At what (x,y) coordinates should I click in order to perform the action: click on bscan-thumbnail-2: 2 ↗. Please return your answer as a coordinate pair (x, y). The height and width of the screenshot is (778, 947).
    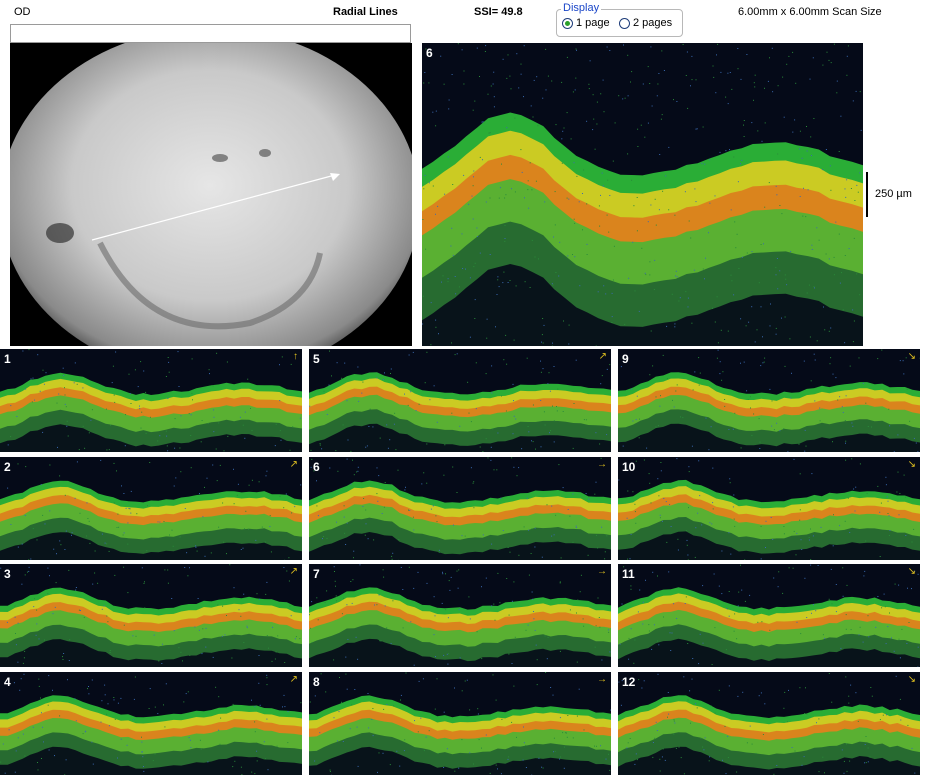
    Looking at the image, I should click on (151, 508).